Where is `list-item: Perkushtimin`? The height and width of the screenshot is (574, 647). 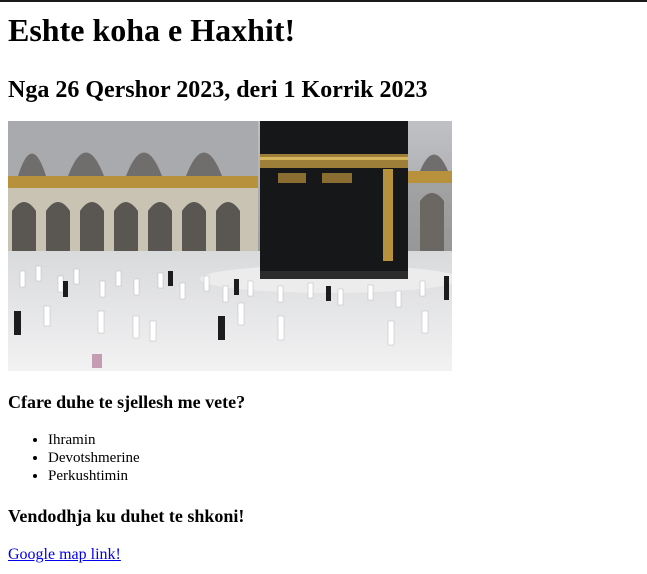
list-item: Perkushtimin is located at coordinates (343, 476).